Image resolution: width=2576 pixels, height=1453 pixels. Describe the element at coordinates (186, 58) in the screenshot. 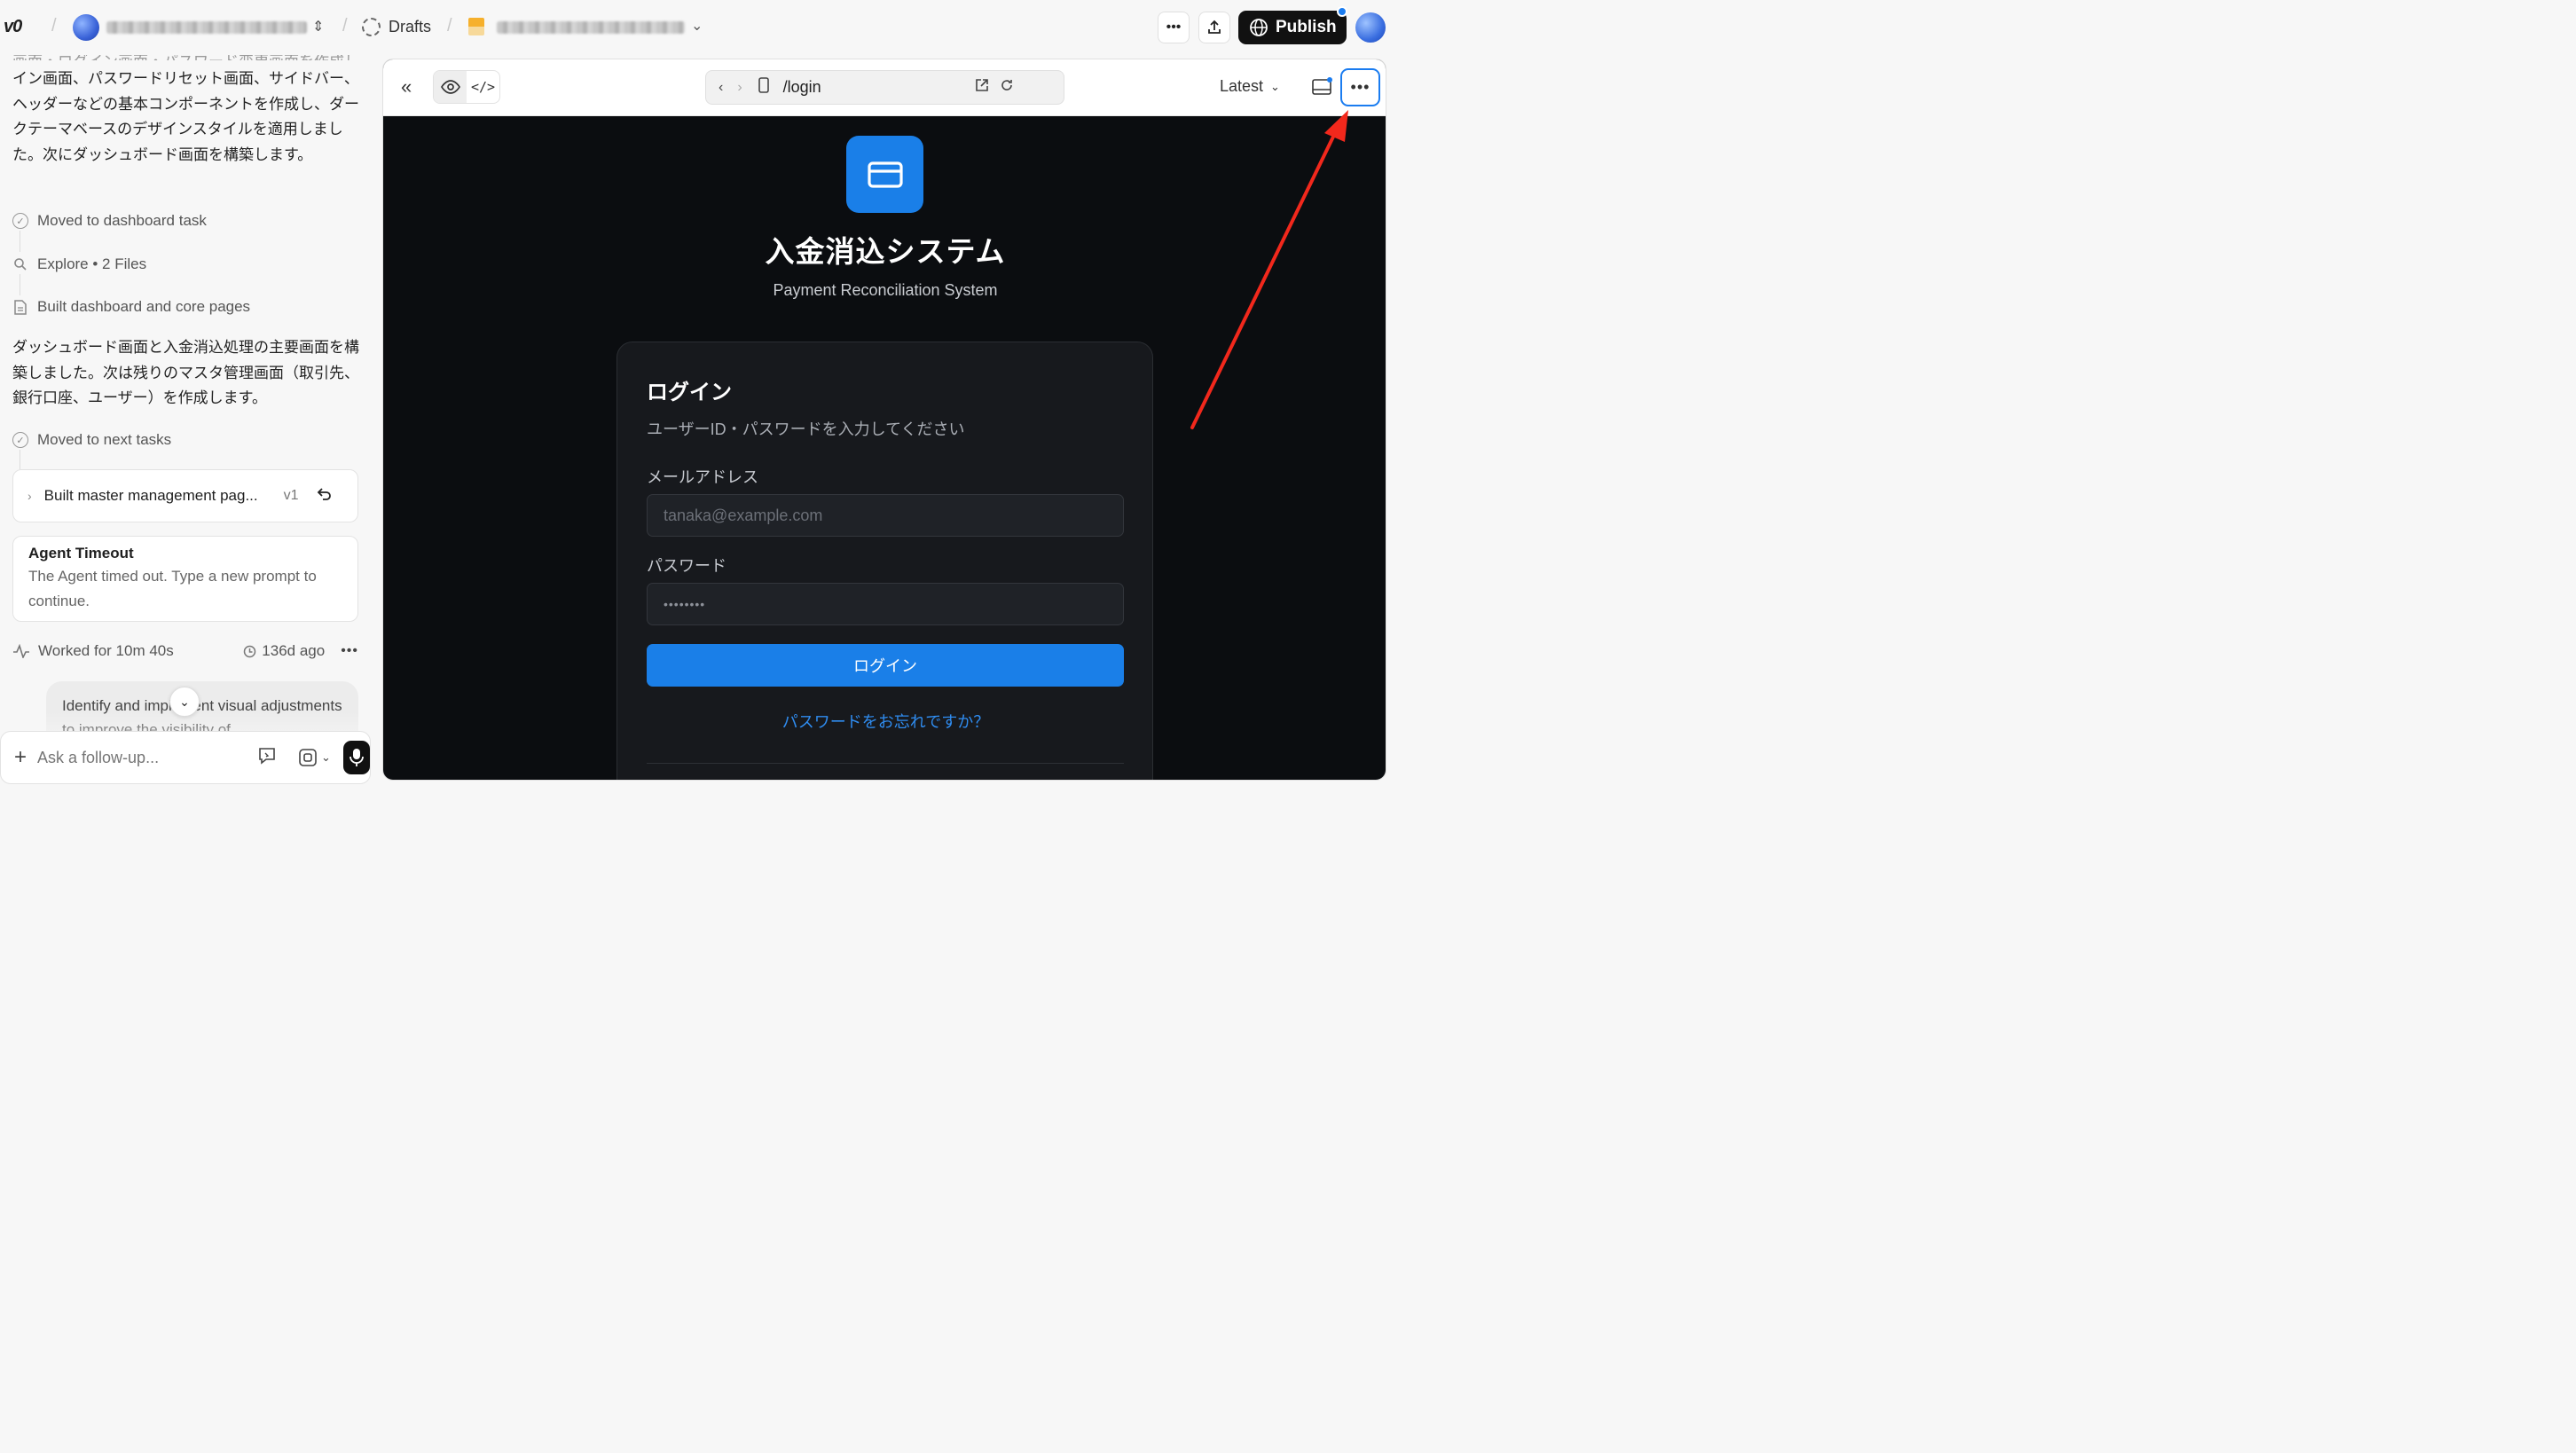

I see `faded-text: 画面・ログイン画面・パスワード変更画面を作成しました。` at that location.